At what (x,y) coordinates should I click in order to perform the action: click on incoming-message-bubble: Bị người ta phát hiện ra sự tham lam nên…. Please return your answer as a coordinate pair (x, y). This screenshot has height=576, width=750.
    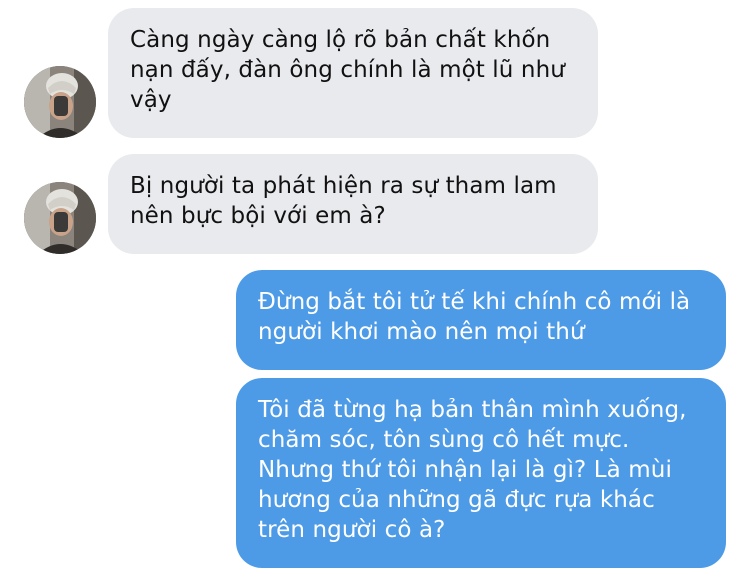
    Looking at the image, I should click on (353, 204).